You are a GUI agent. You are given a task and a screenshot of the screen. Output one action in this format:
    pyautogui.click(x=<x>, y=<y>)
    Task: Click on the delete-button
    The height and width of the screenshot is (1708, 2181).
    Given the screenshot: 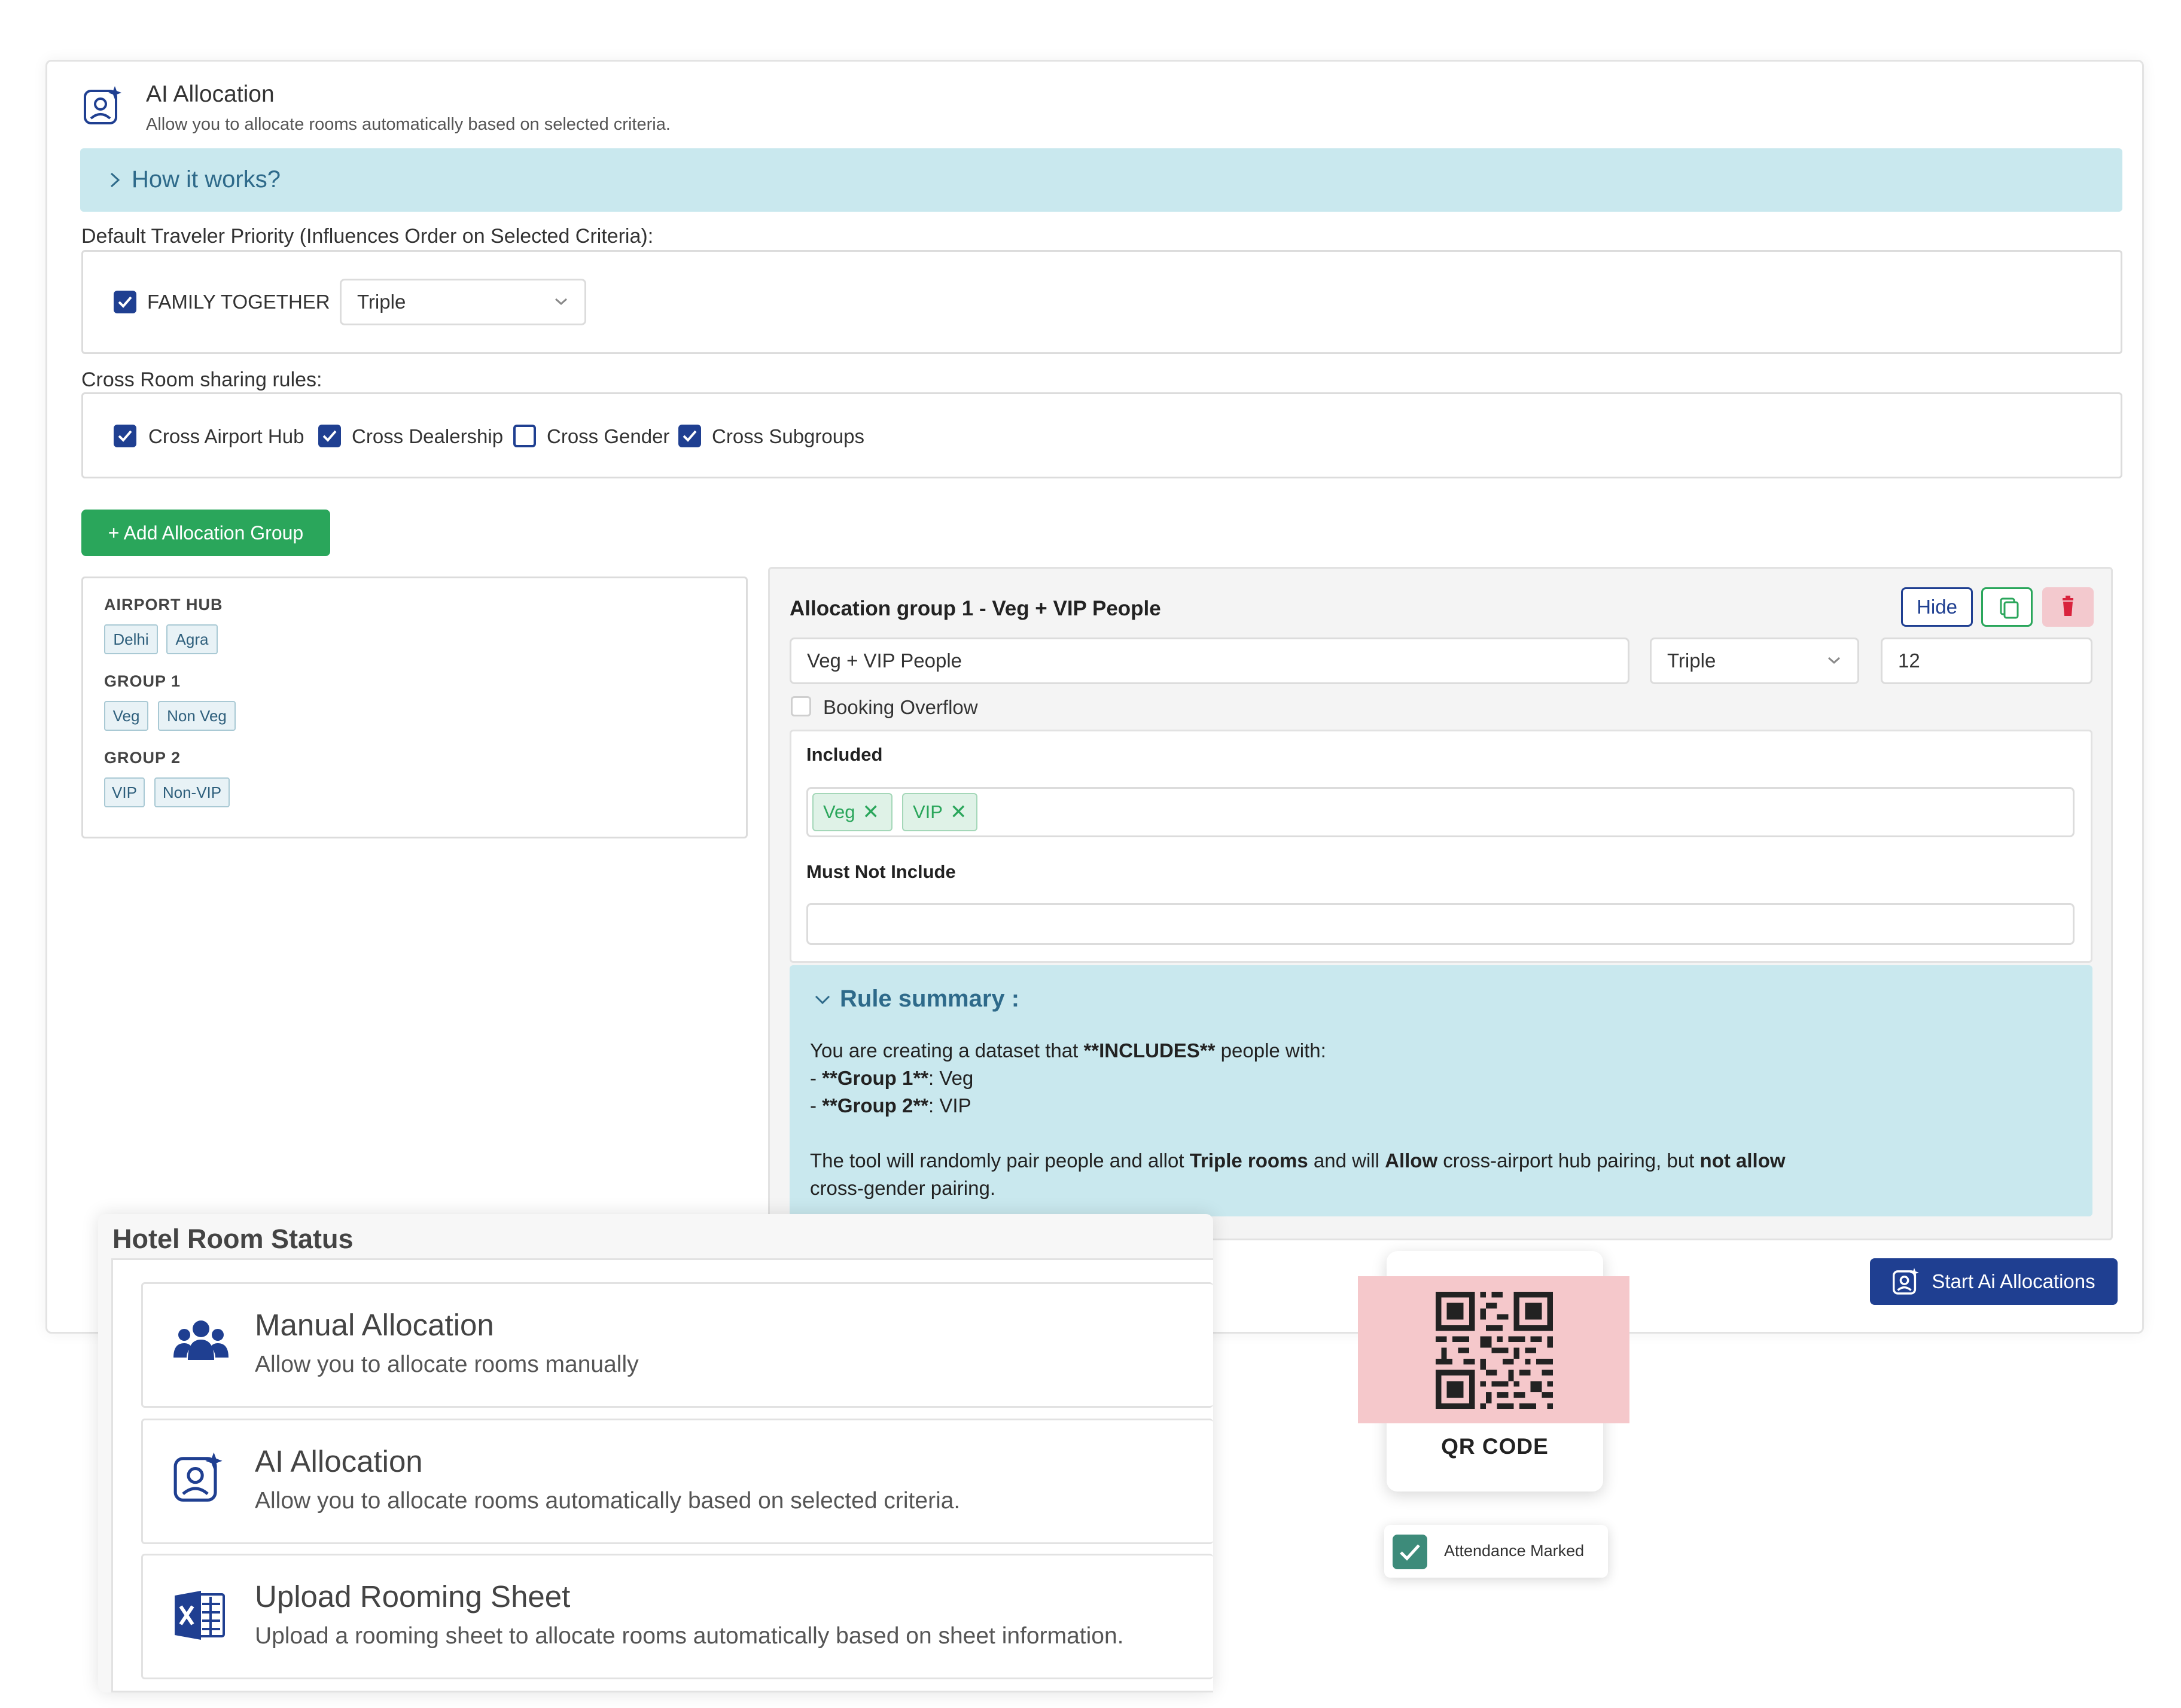 What is the action you would take?
    pyautogui.click(x=2068, y=607)
    